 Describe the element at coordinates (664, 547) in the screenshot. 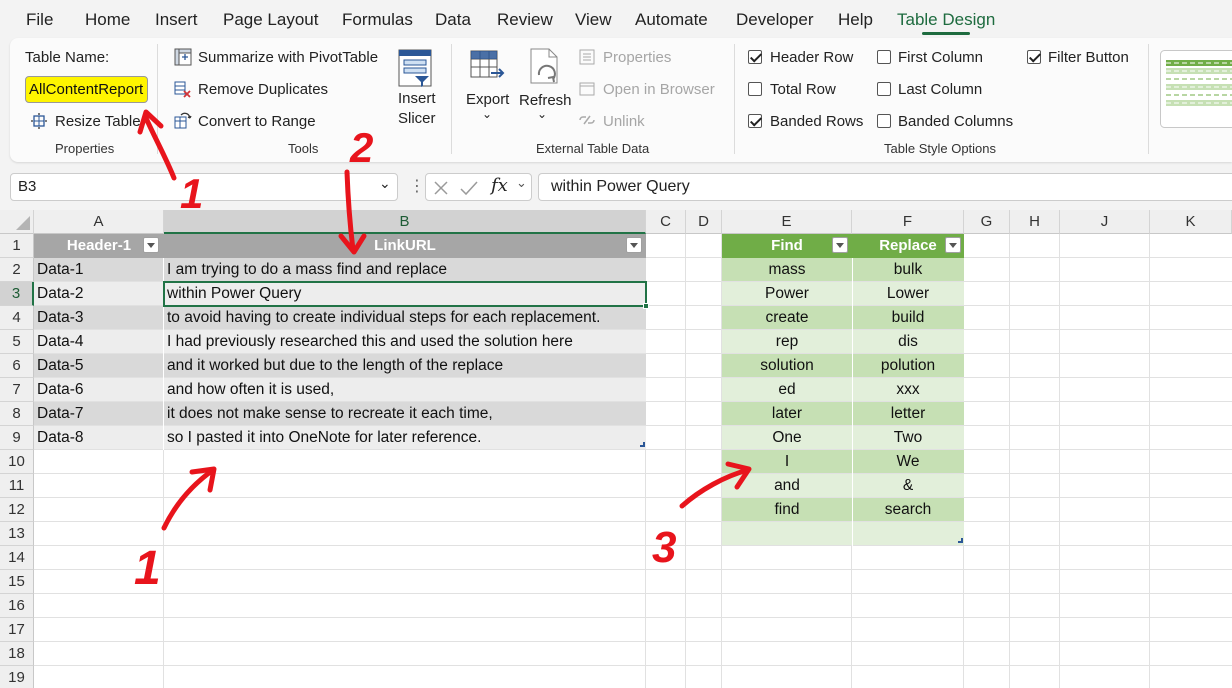

I see `annotation-label-3: 3` at that location.